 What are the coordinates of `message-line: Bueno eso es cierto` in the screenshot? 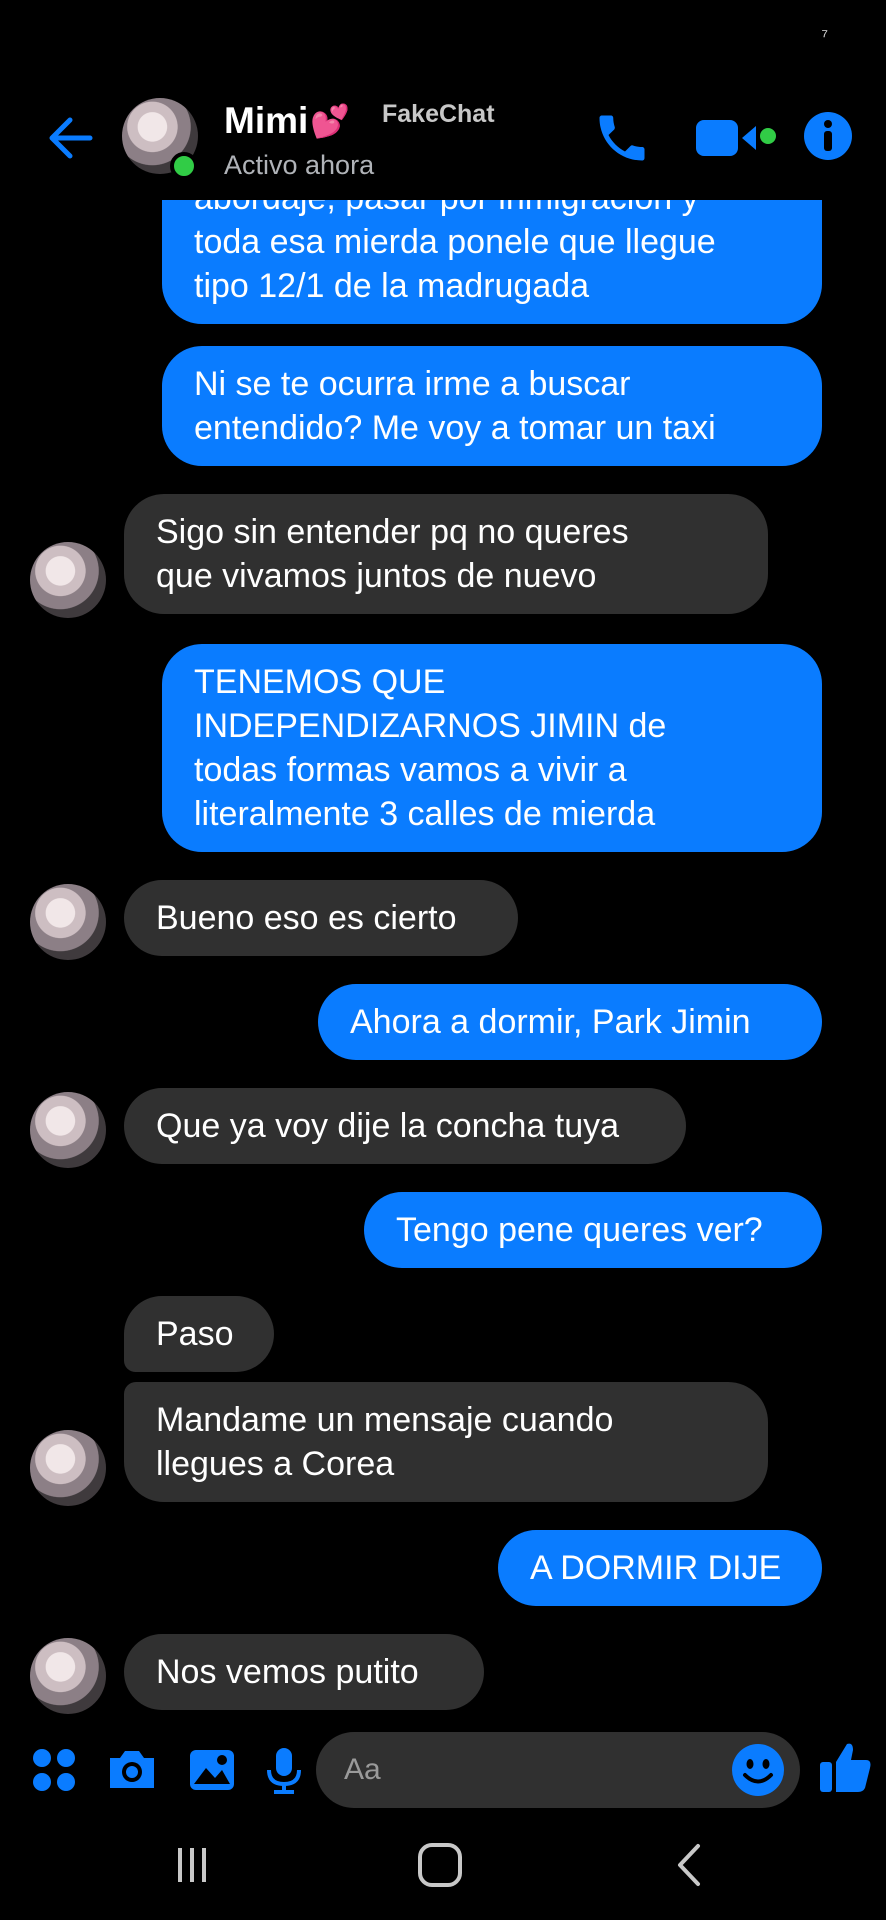 It's located at (306, 918).